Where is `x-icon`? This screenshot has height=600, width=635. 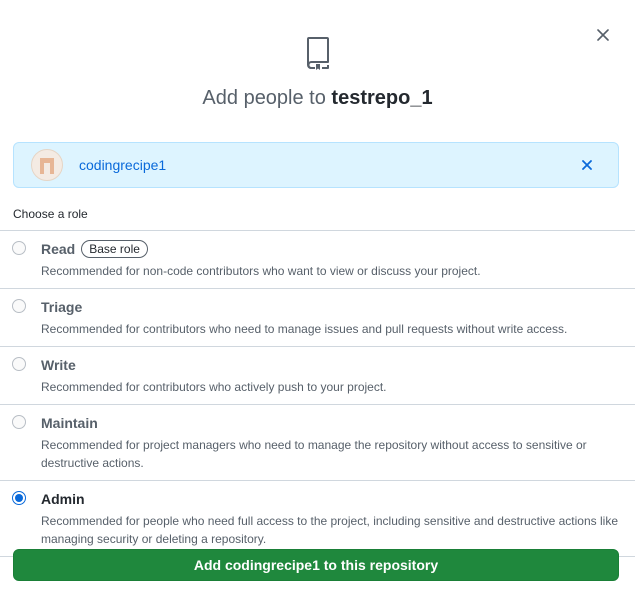 x-icon is located at coordinates (587, 165).